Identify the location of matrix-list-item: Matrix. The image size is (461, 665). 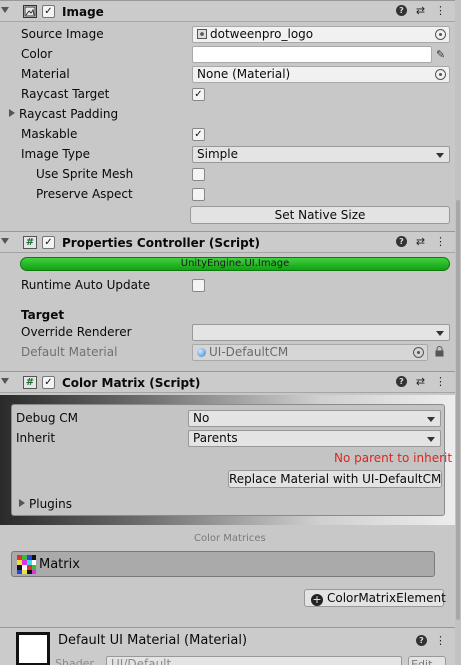
(223, 564).